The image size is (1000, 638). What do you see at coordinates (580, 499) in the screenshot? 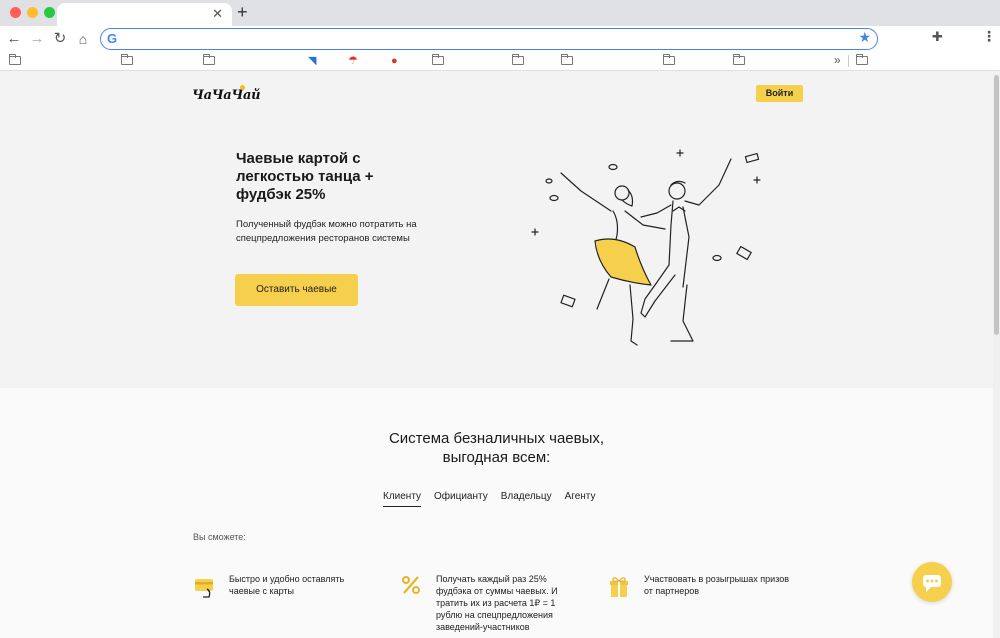
I see `tab-agent: Агенту` at bounding box center [580, 499].